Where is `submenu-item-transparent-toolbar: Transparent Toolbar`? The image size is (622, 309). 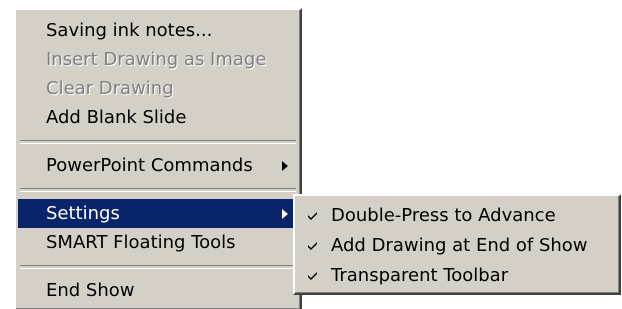 submenu-item-transparent-toolbar: Transparent Toolbar is located at coordinates (457, 276).